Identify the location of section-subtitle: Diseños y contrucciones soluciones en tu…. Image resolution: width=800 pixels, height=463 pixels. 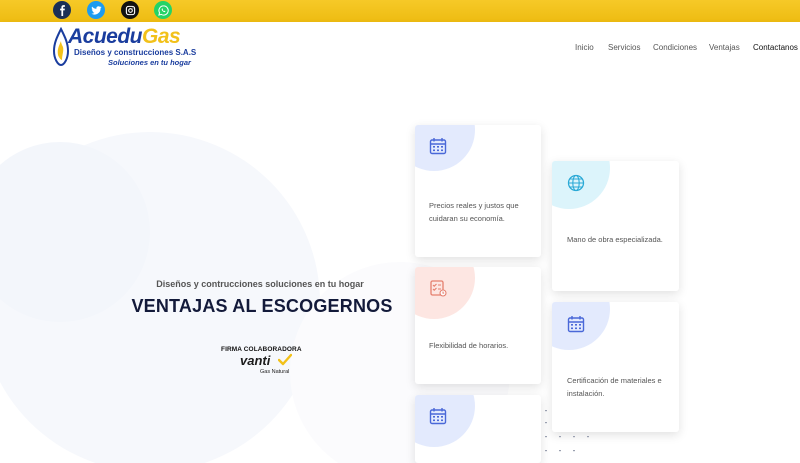
(260, 284).